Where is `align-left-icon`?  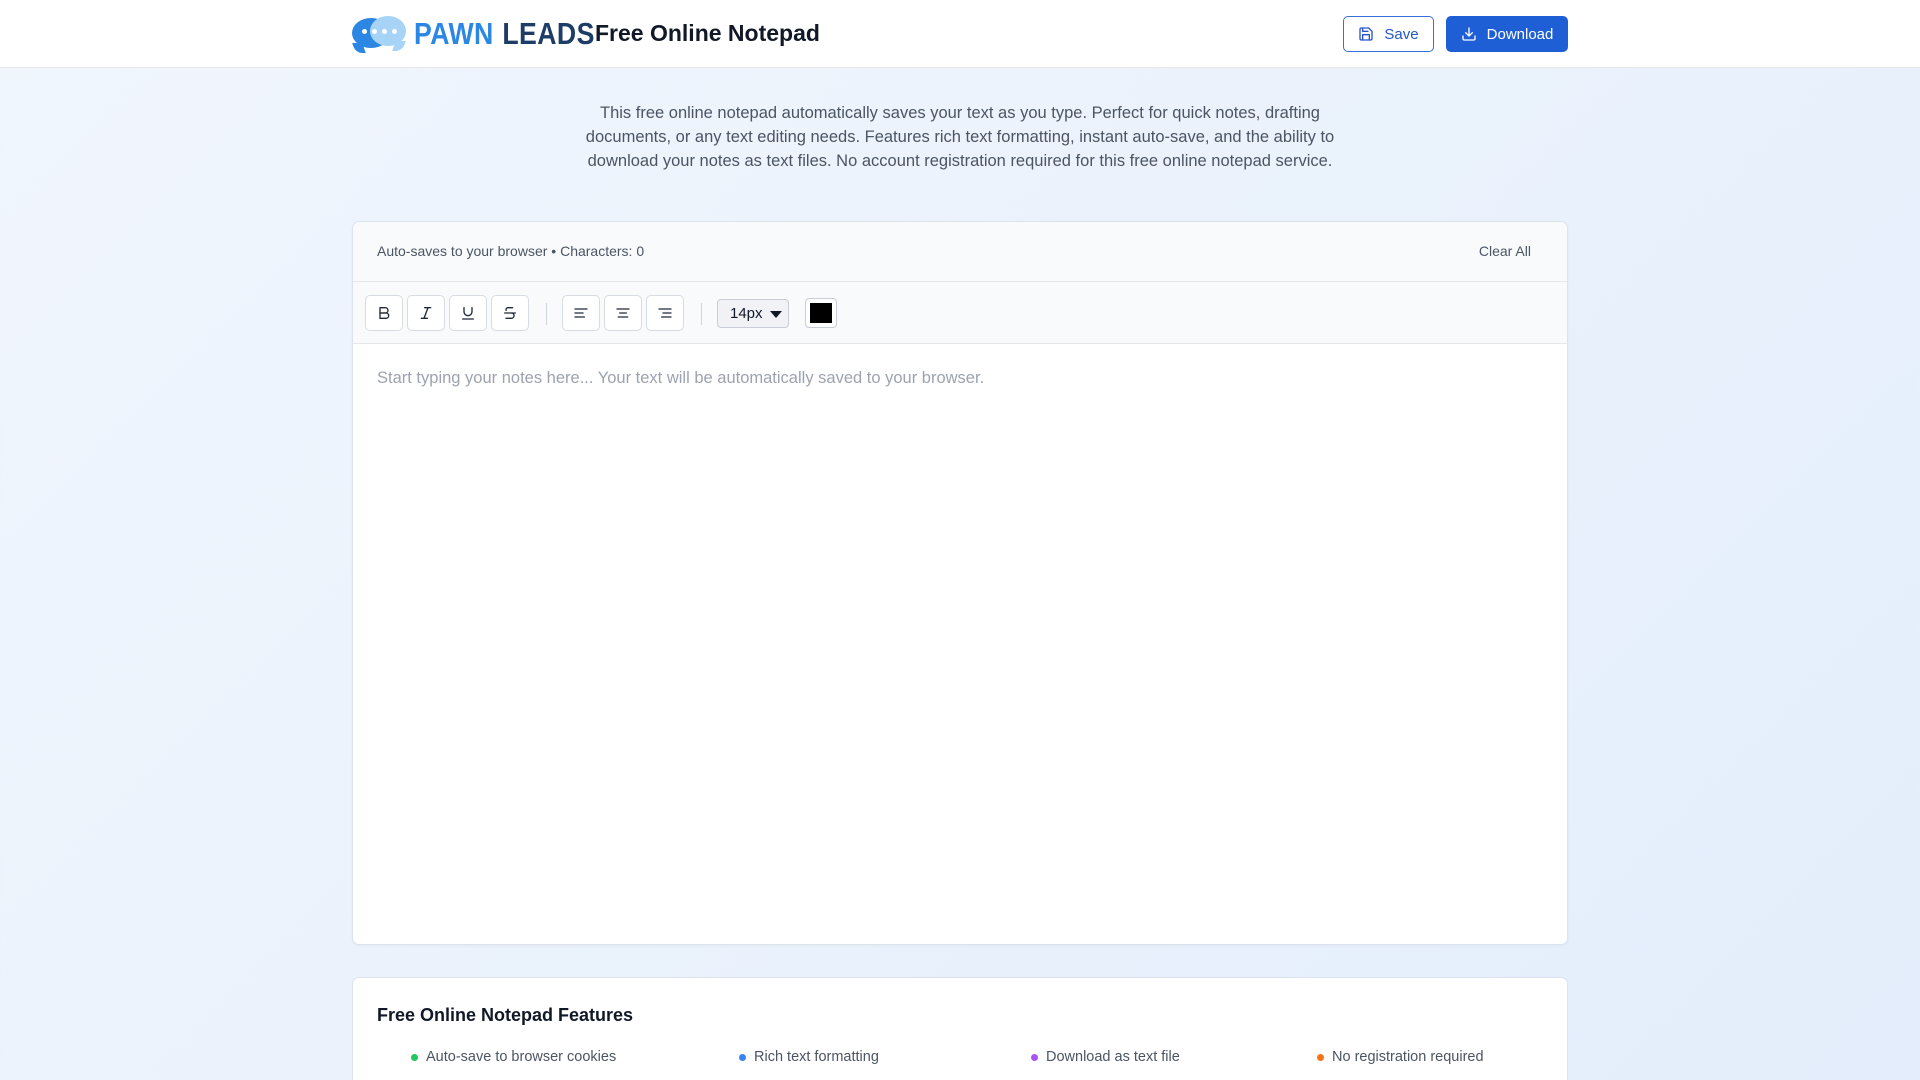 align-left-icon is located at coordinates (581, 313).